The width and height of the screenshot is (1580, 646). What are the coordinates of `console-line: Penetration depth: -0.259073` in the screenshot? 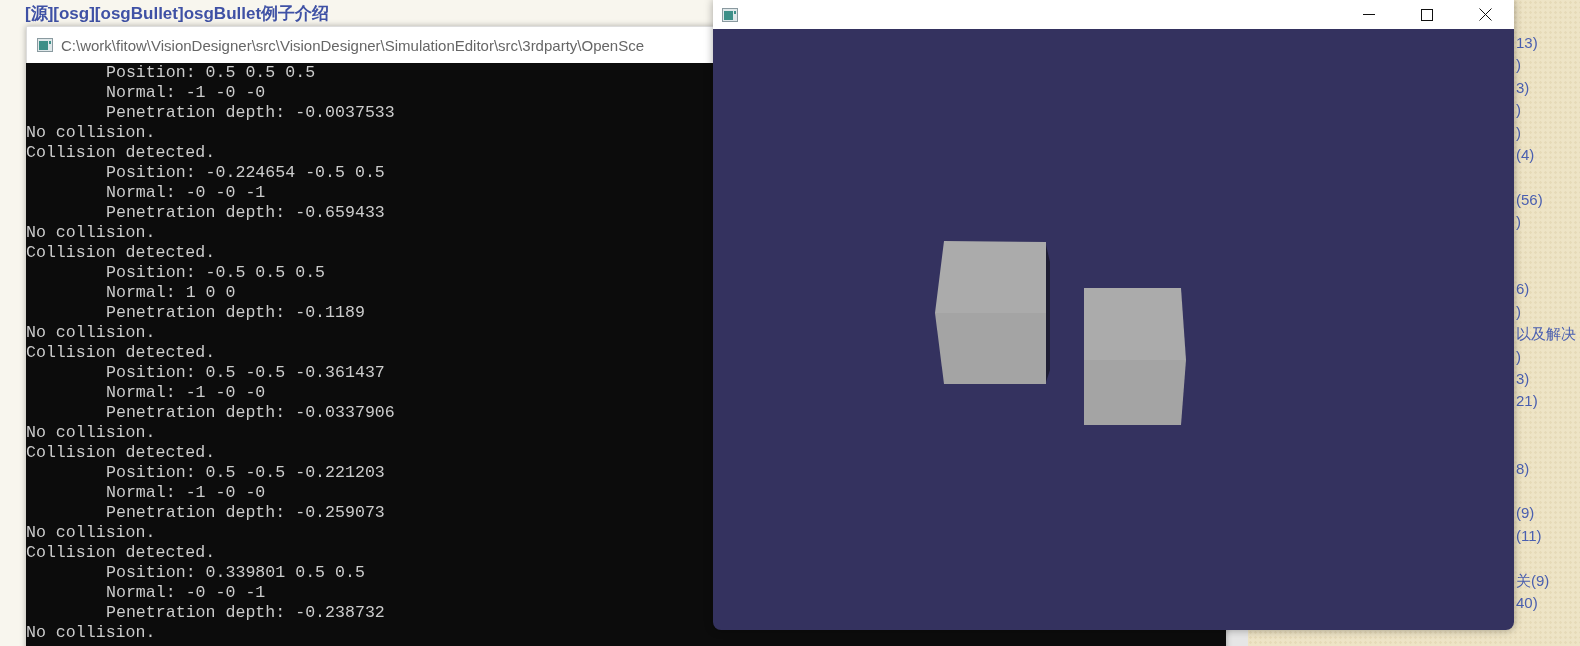 It's located at (245, 513).